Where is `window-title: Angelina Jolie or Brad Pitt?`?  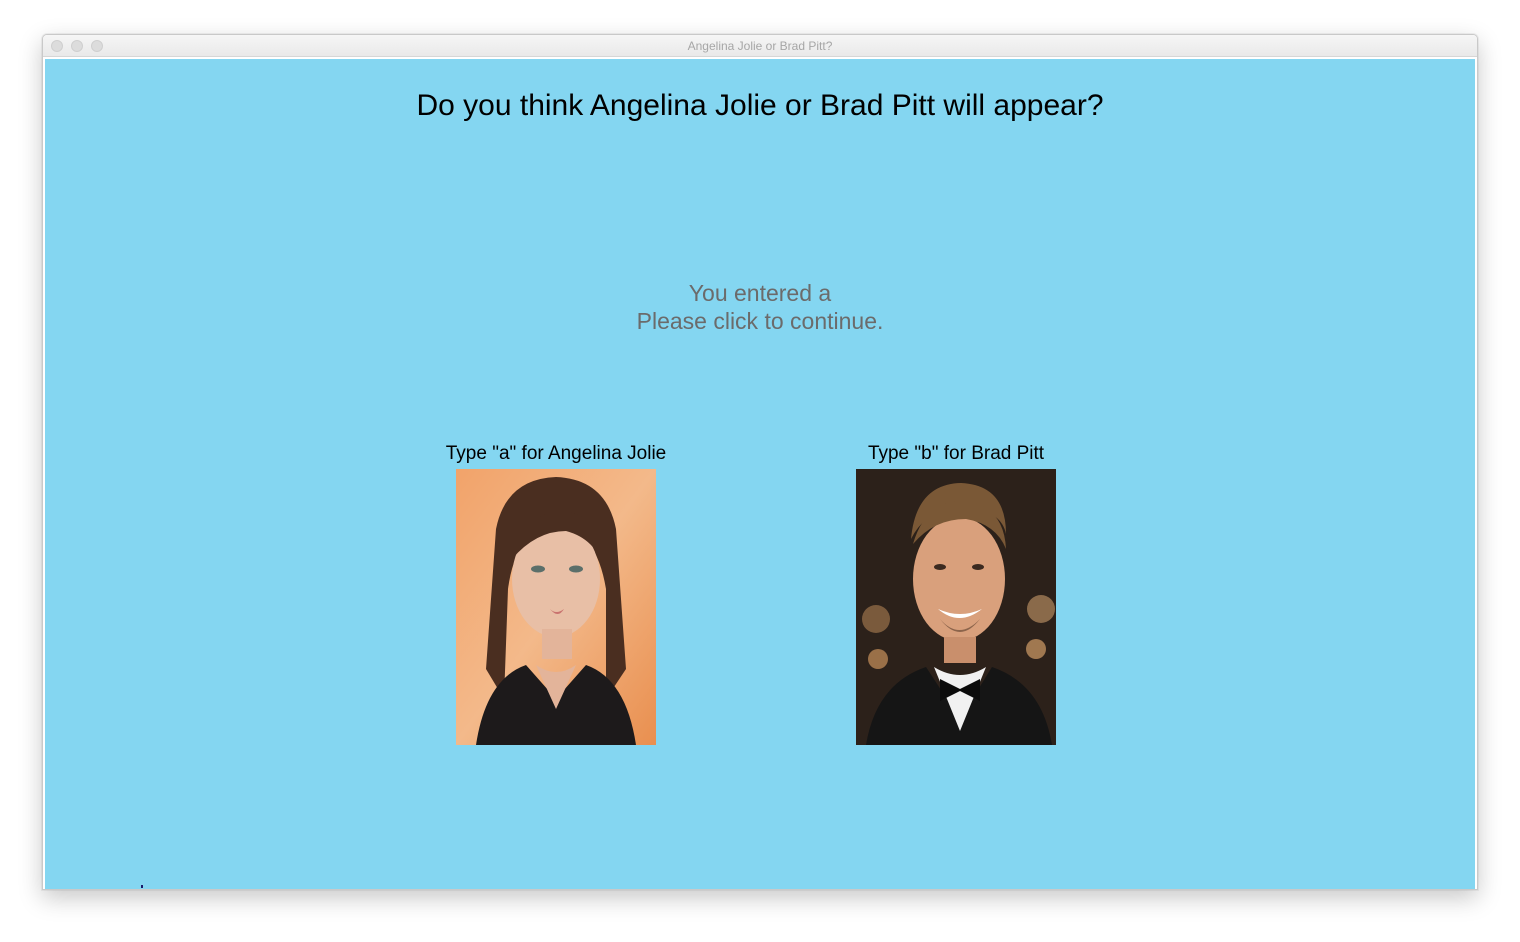 window-title: Angelina Jolie or Brad Pitt? is located at coordinates (760, 46).